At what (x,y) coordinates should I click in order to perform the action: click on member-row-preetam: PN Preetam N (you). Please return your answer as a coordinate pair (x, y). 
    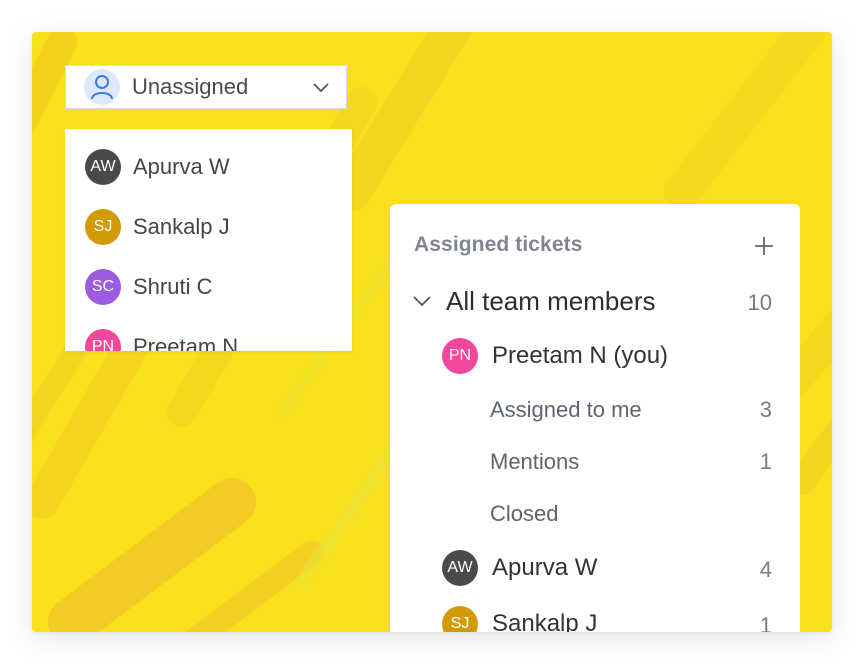
    Looking at the image, I should click on (555, 356).